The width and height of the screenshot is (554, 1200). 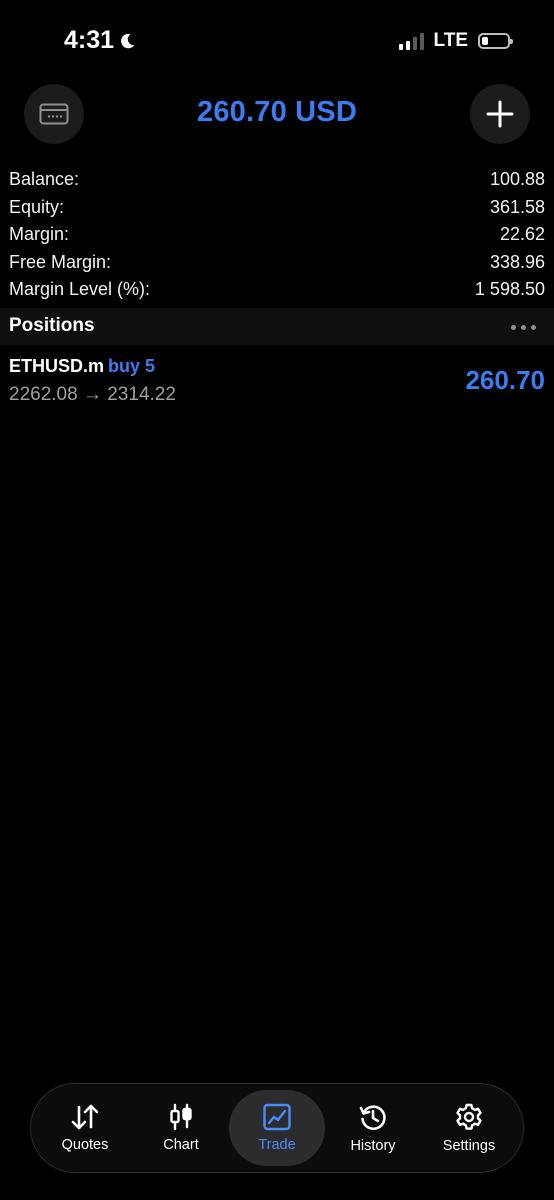 I want to click on moon-icon, so click(x=128, y=40).